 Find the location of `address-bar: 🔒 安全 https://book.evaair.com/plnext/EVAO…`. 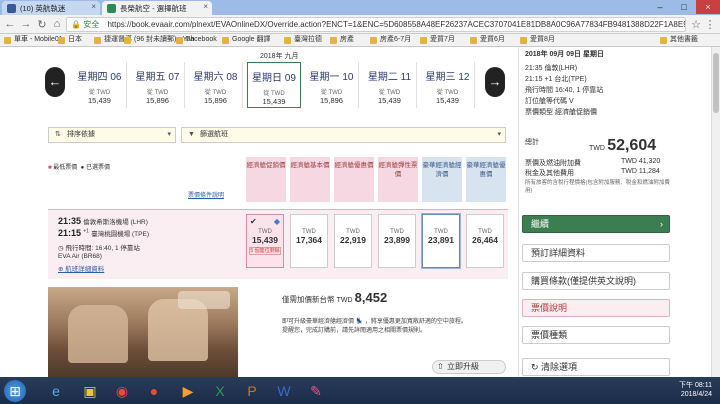

address-bar: 🔒 安全 https://book.evaair.com/plnext/EVAO… is located at coordinates (376, 24).